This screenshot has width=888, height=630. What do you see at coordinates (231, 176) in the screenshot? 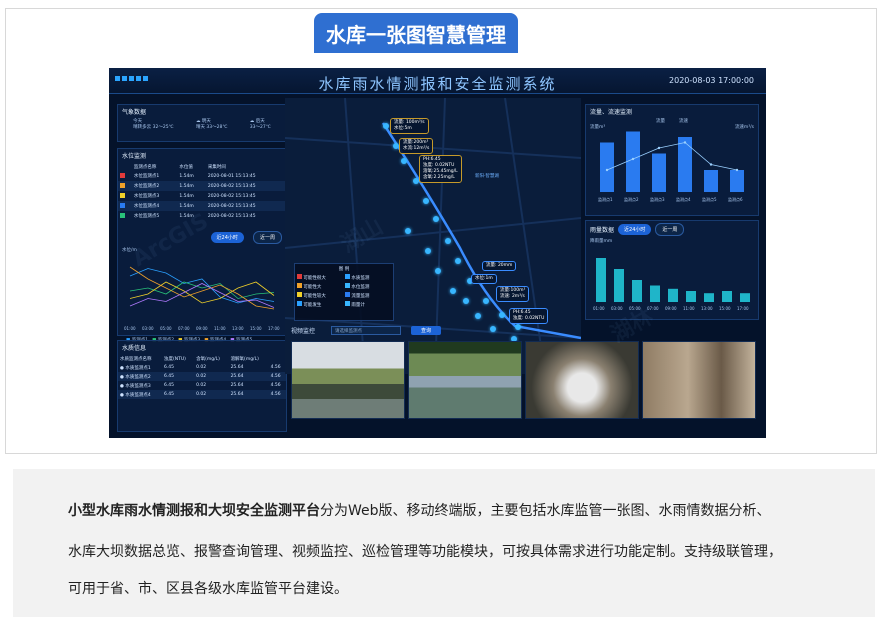
I see `cell: 2020-08-01 15:13:45` at bounding box center [231, 176].